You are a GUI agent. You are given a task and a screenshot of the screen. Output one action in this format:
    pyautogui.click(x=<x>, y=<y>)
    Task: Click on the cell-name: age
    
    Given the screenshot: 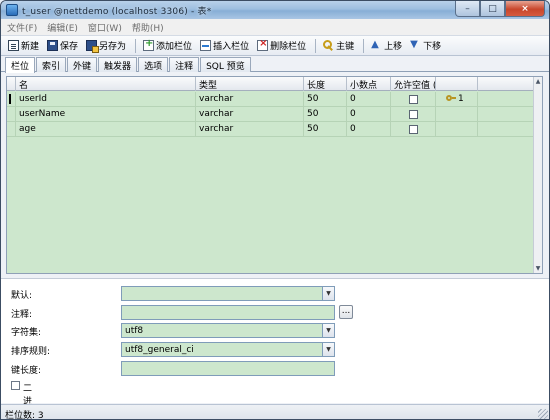 What is the action you would take?
    pyautogui.click(x=106, y=129)
    